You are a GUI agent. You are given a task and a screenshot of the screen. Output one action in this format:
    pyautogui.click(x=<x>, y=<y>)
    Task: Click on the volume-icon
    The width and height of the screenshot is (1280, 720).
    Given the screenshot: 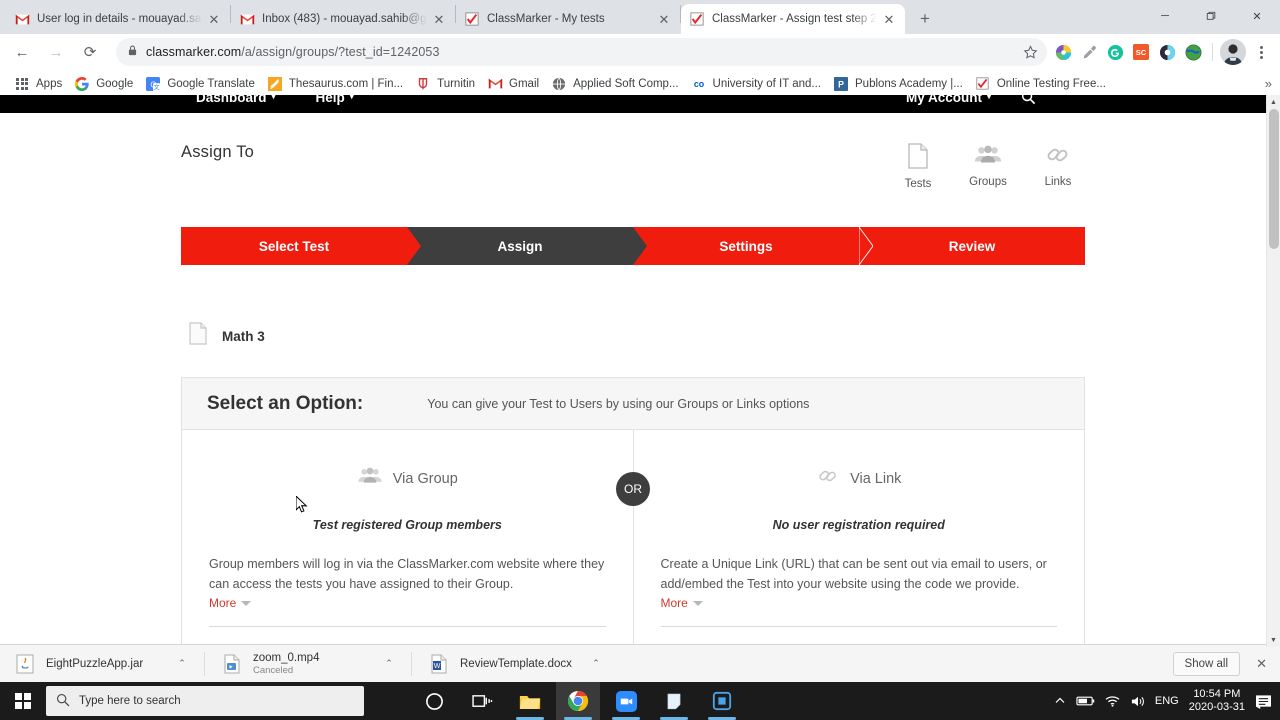 What is the action you would take?
    pyautogui.click(x=1137, y=701)
    